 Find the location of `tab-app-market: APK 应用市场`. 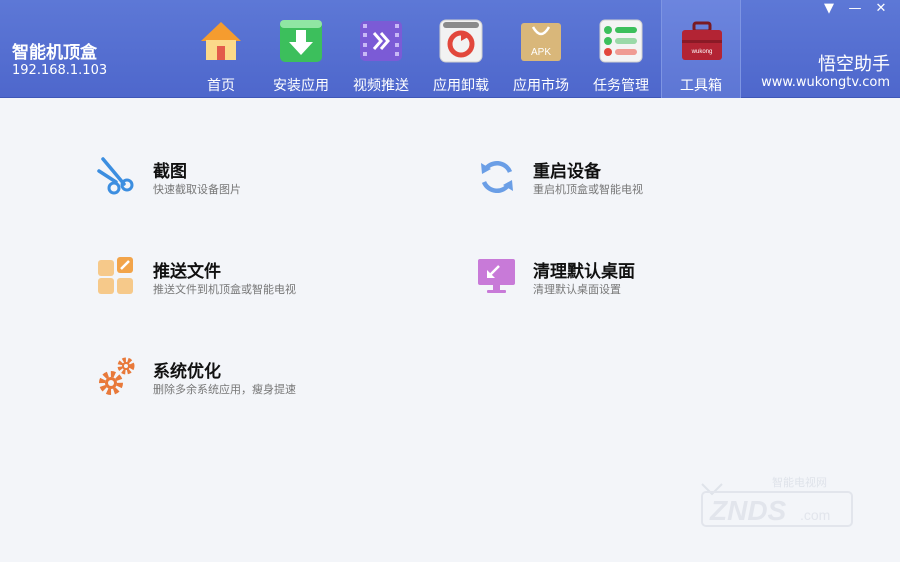

tab-app-market: APK 应用市场 is located at coordinates (541, 49).